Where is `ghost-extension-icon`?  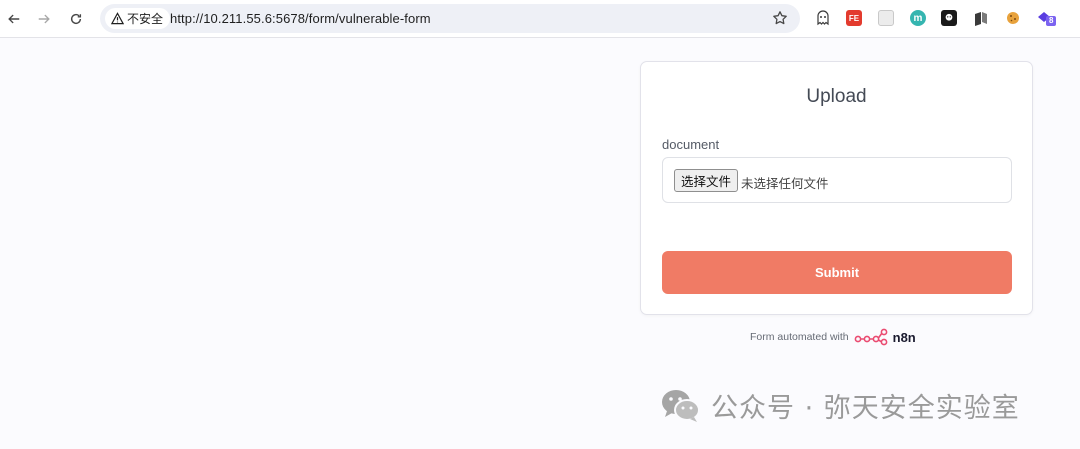
ghost-extension-icon is located at coordinates (823, 18).